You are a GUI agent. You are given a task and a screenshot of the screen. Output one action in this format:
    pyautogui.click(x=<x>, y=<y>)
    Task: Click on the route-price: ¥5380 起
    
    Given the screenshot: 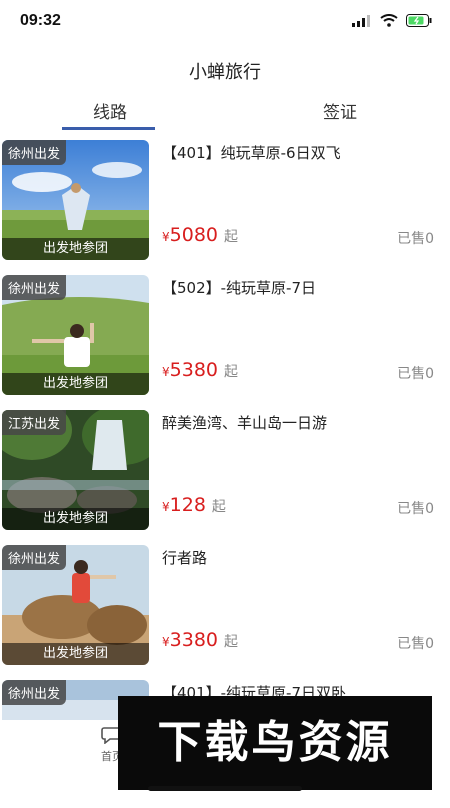 What is the action you would take?
    pyautogui.click(x=200, y=370)
    